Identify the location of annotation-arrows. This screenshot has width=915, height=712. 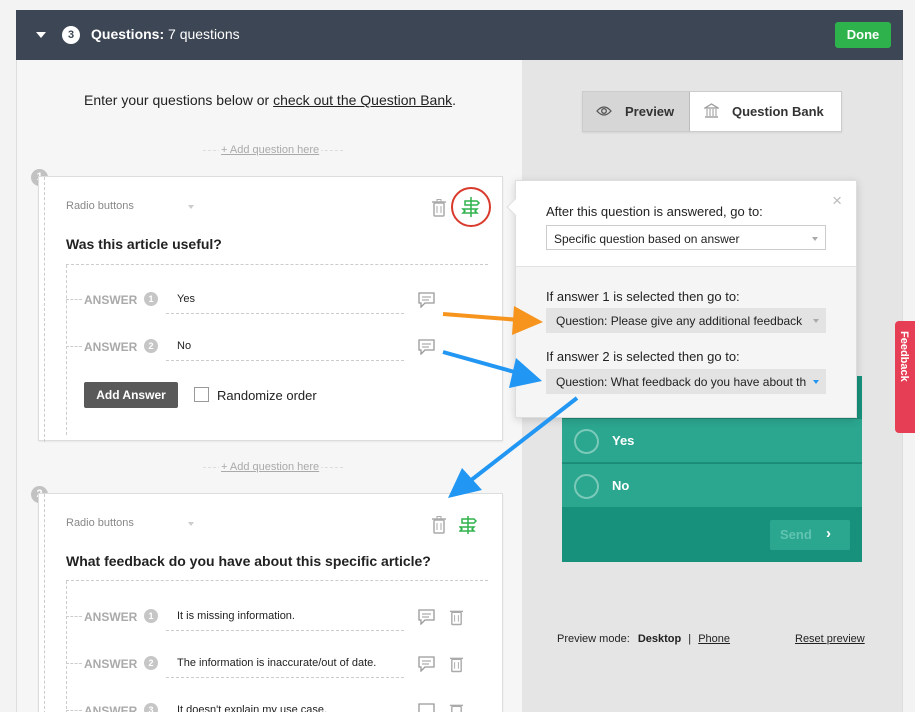
(510, 402).